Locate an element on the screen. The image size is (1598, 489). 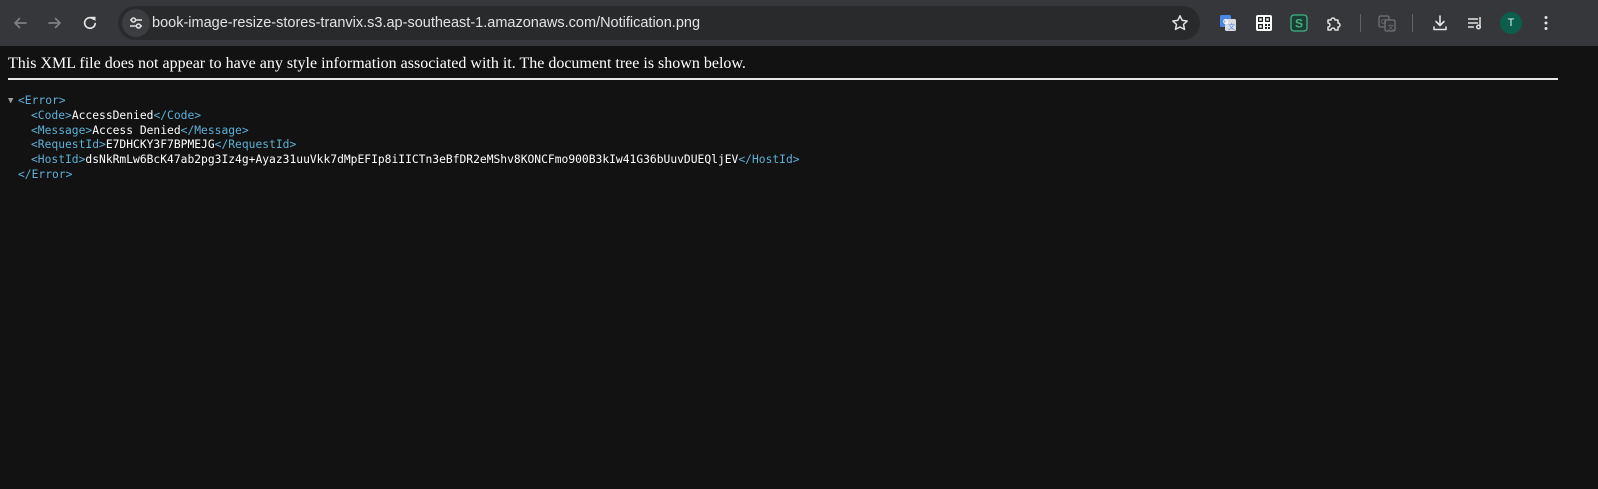
reload-button is located at coordinates (90, 23).